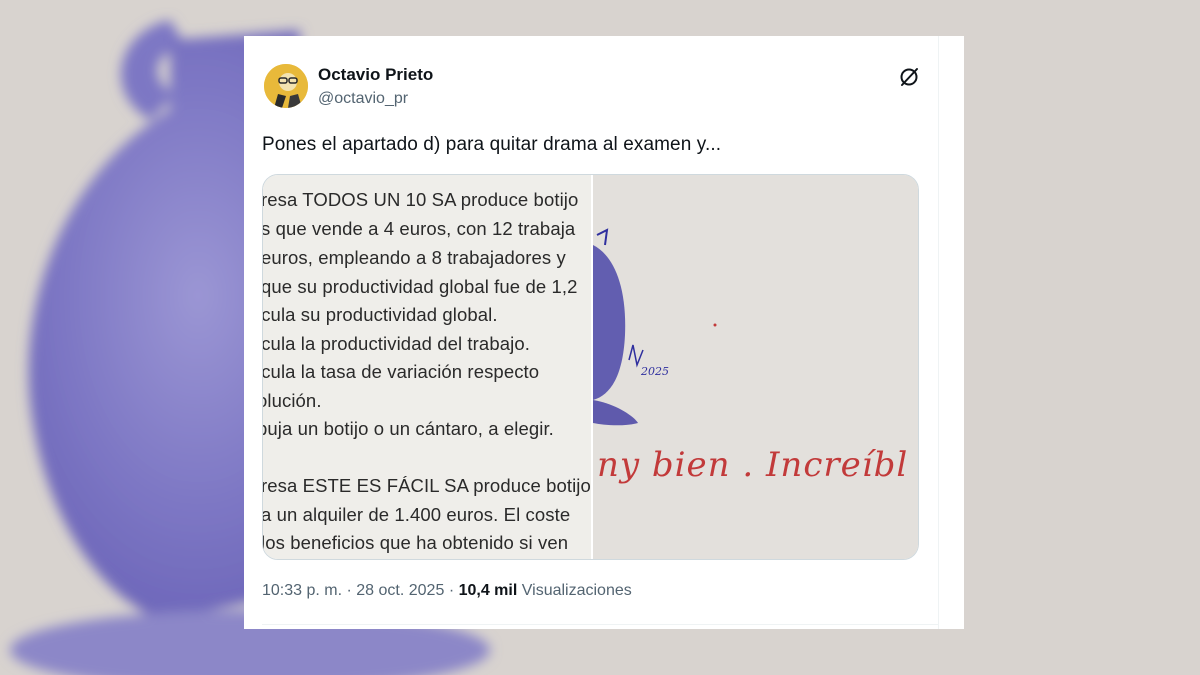  Describe the element at coordinates (417, 514) in the screenshot. I see `exam-line: a un alquiler de 1.400 euros. El coste` at that location.